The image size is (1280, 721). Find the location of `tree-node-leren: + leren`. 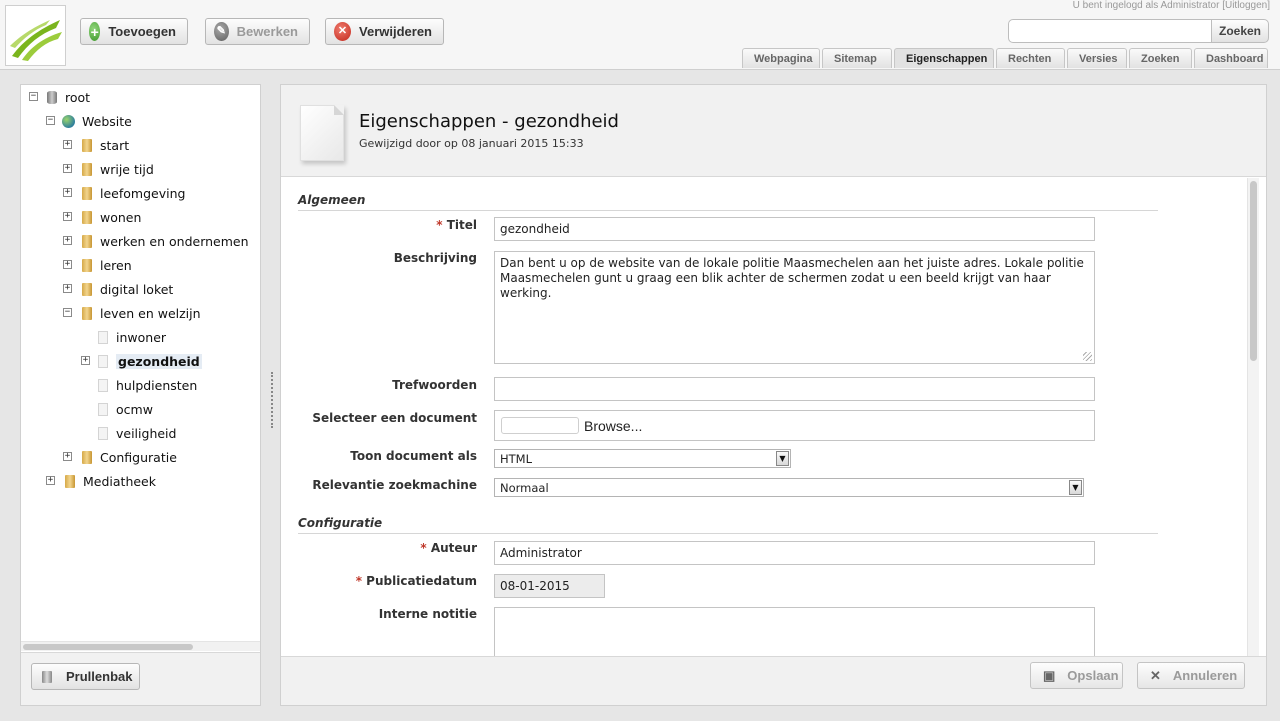

tree-node-leren: + leren is located at coordinates (97, 265).